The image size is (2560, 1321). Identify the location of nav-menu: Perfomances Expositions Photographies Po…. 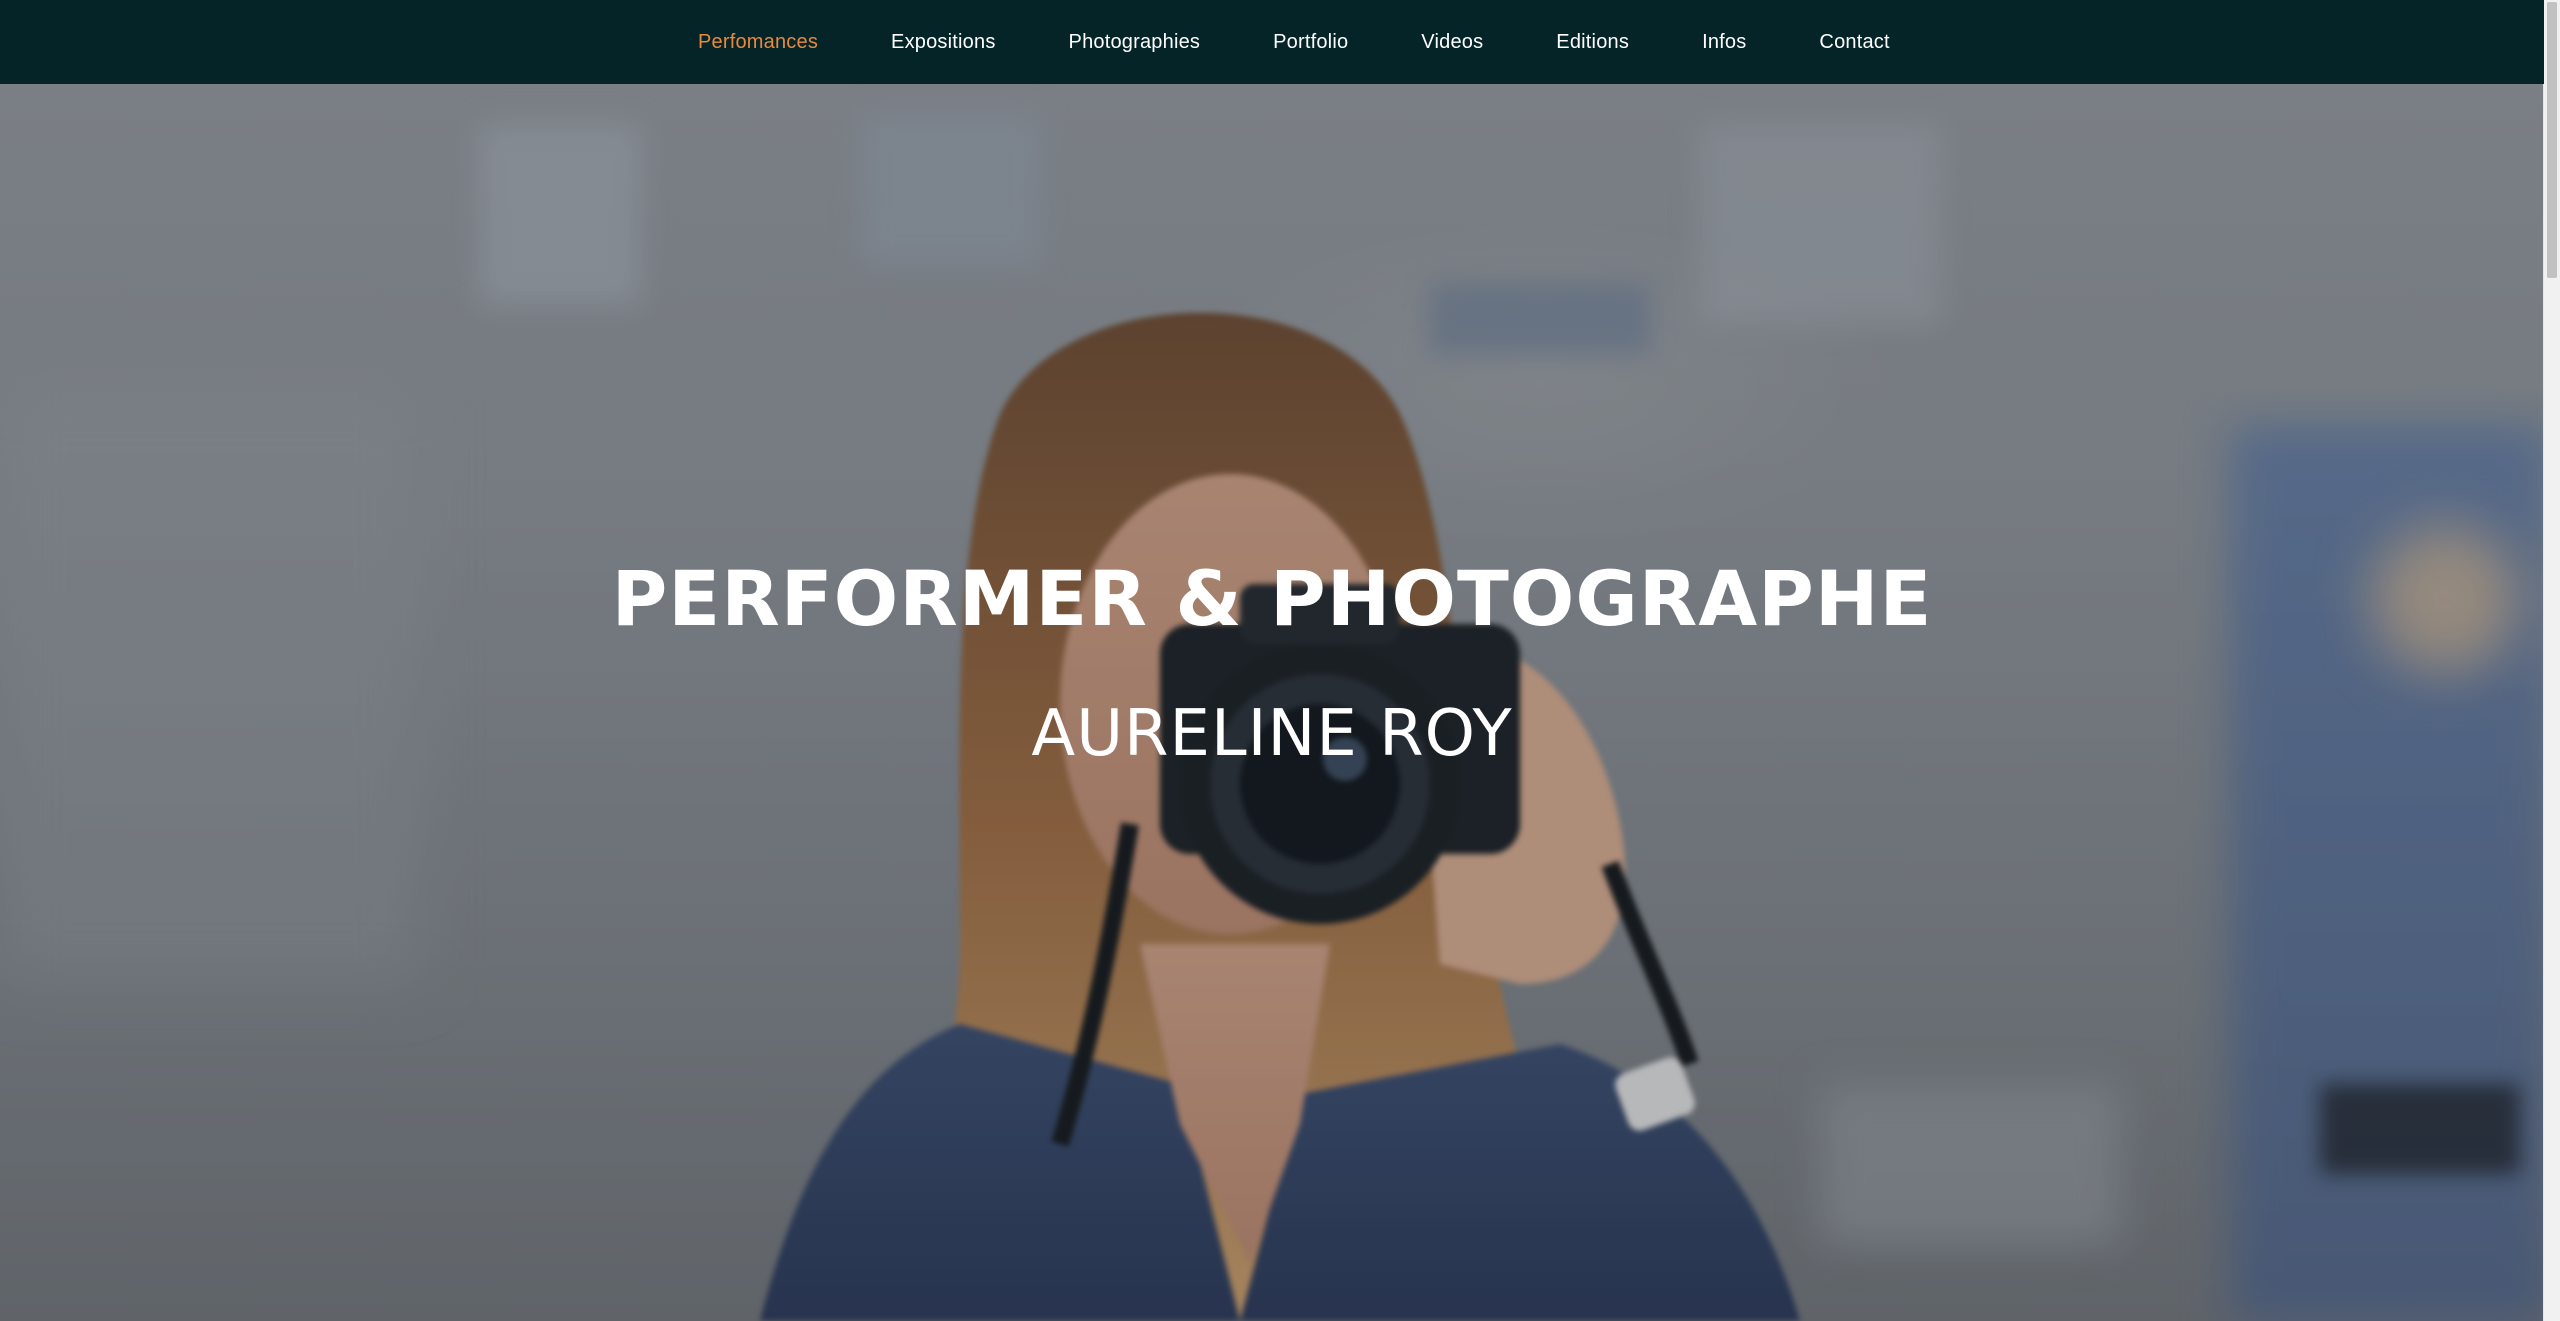
(1294, 42).